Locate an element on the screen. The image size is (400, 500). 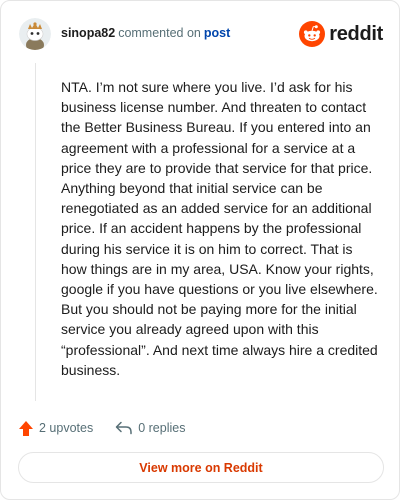
upvote-arrow-icon is located at coordinates (26, 428).